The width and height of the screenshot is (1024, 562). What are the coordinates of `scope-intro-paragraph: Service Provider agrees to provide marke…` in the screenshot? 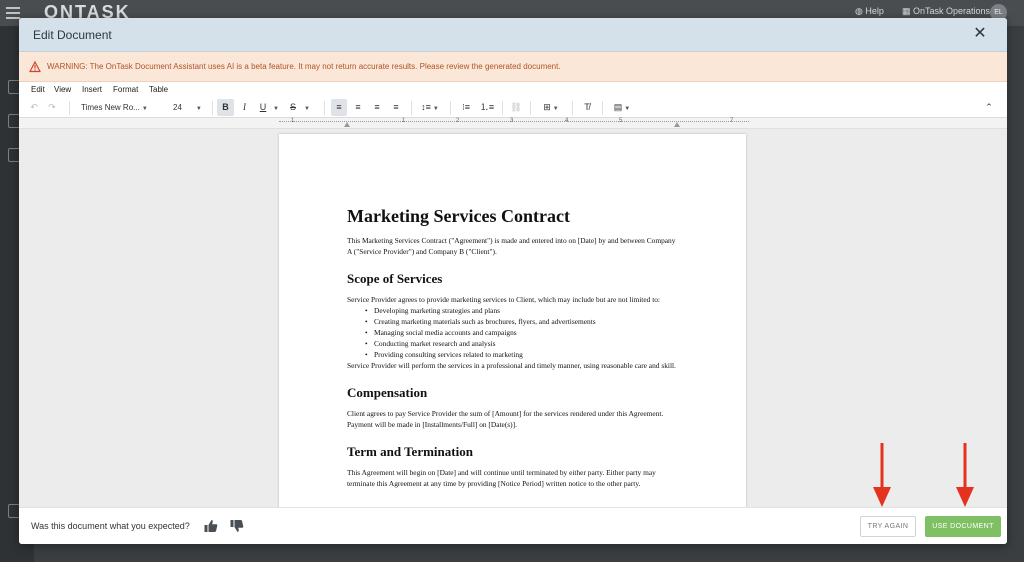 It's located at (503, 299).